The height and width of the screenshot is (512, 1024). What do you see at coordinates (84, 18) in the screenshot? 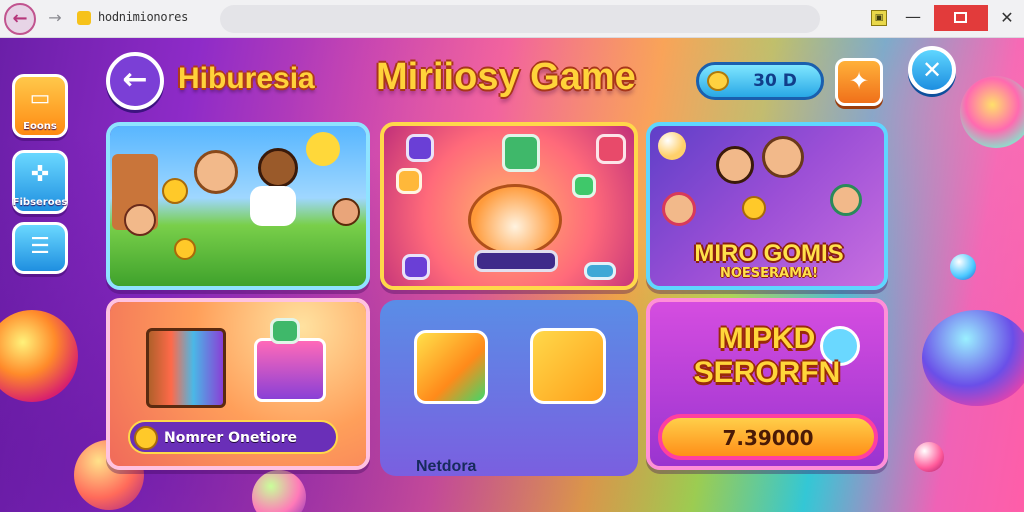
I see `tab-favicon-icon` at bounding box center [84, 18].